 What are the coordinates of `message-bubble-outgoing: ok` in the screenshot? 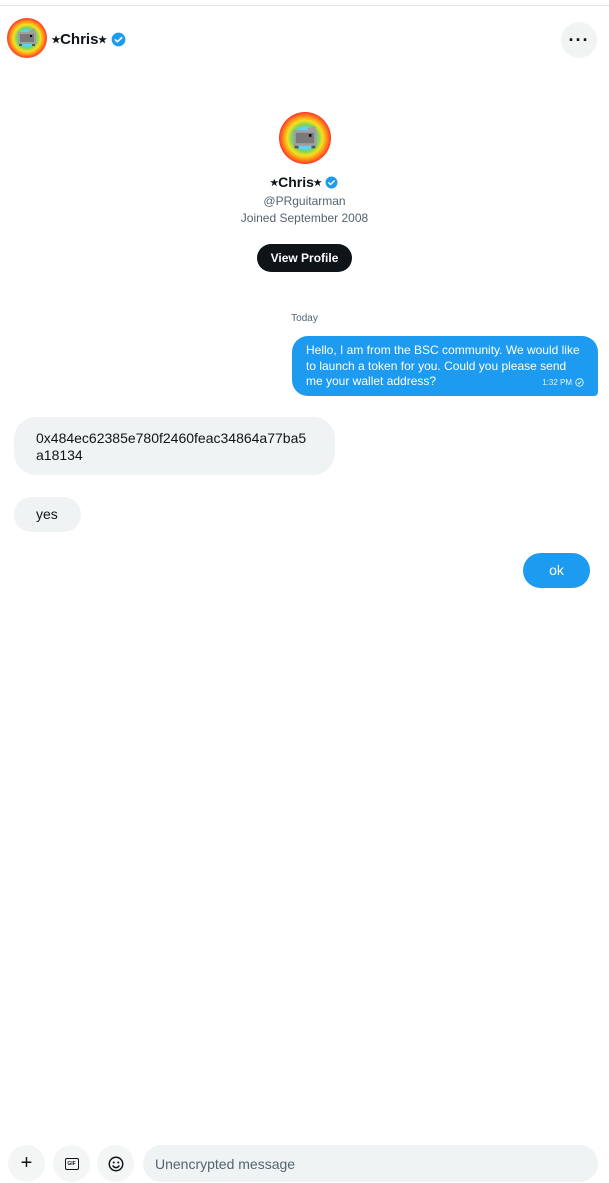 It's located at (556, 570).